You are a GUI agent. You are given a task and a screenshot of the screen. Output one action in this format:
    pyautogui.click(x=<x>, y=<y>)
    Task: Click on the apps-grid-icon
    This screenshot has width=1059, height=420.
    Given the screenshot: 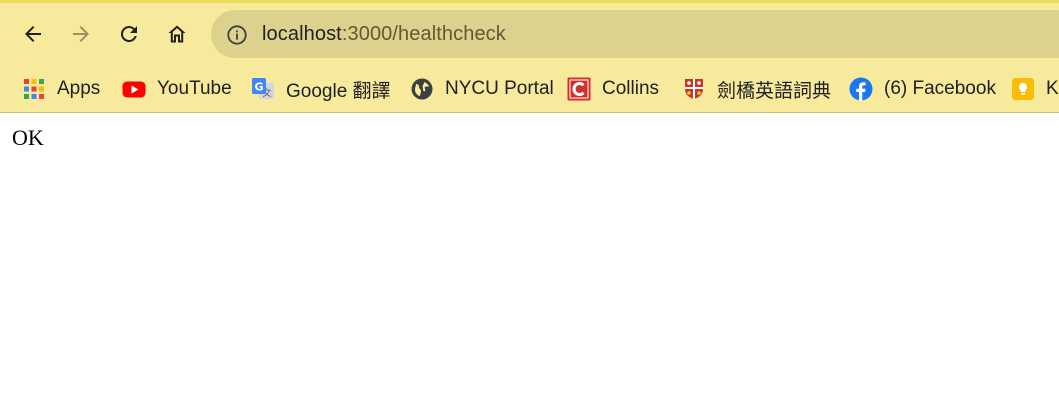 What is the action you would take?
    pyautogui.click(x=34, y=89)
    